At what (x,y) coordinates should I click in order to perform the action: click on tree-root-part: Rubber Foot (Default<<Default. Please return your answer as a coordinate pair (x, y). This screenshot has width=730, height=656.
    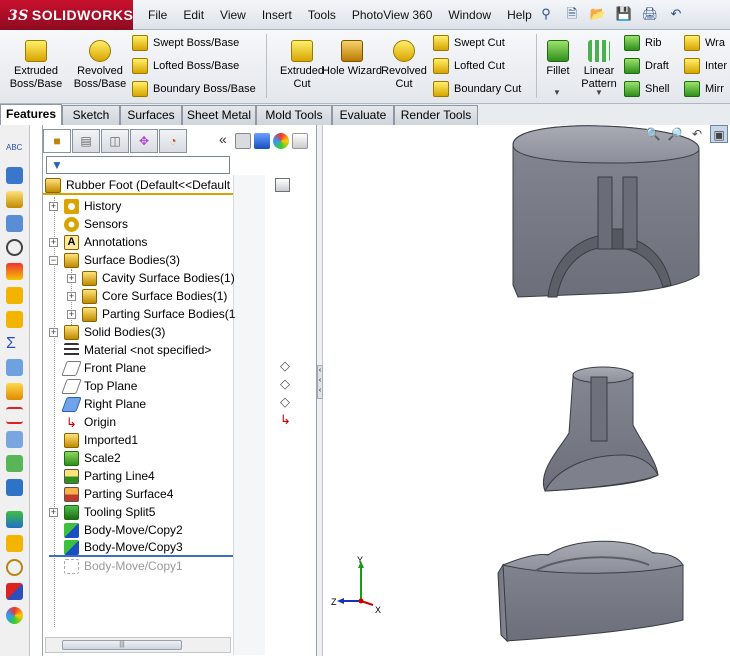
    Looking at the image, I should click on (138, 186).